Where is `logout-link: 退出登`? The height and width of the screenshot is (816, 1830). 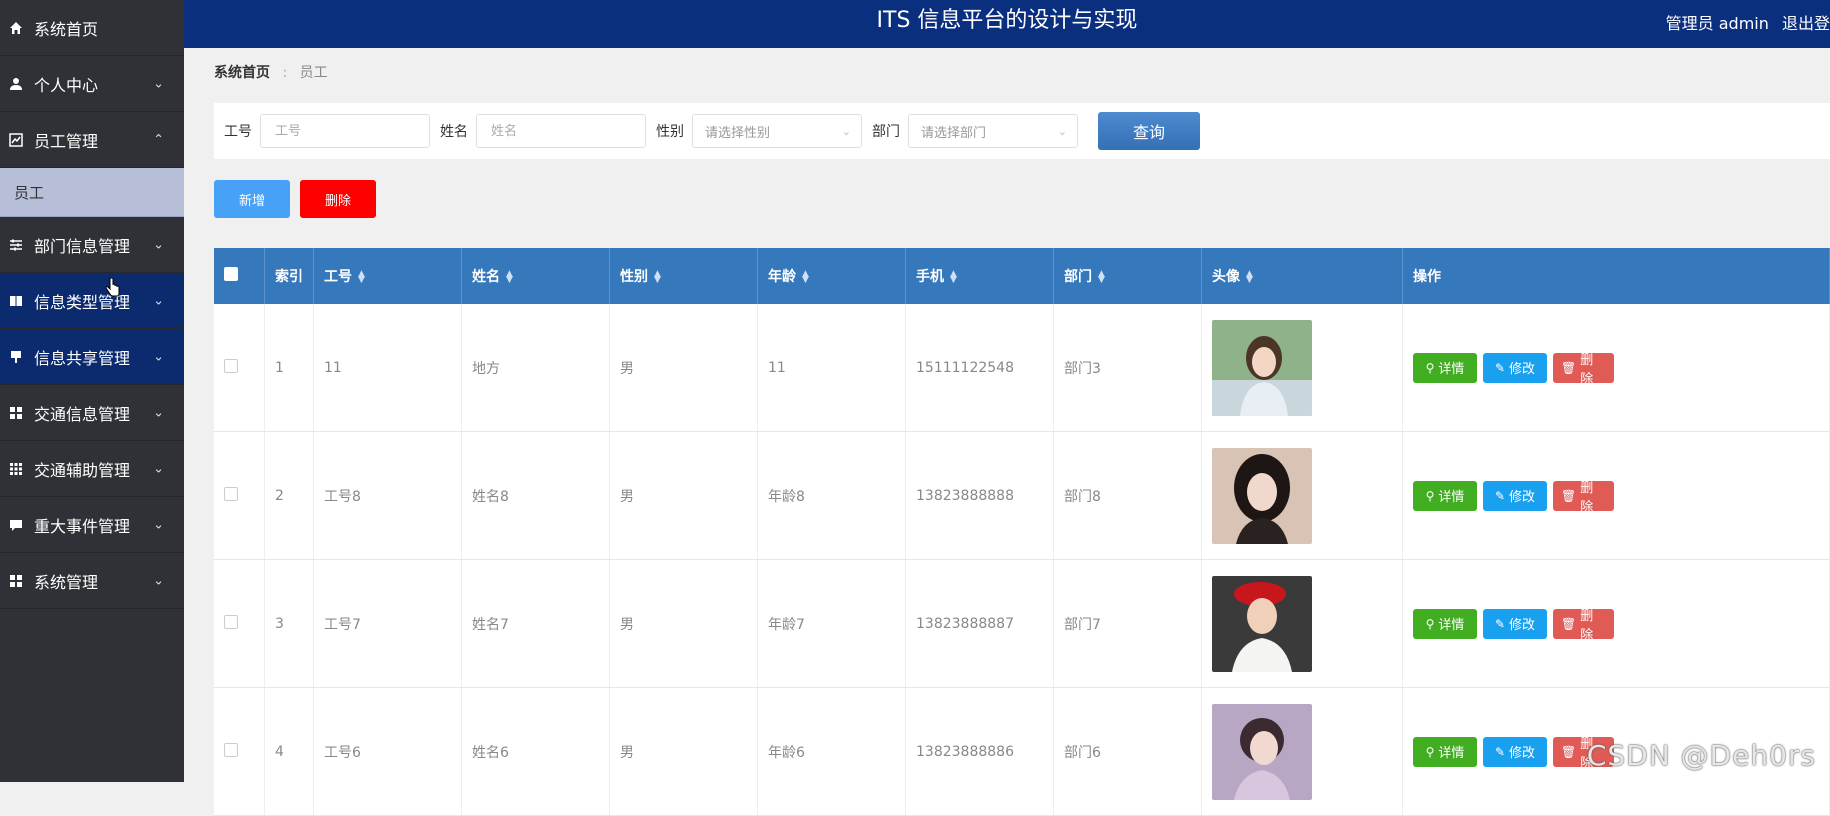
logout-link: 退出登 is located at coordinates (1806, 23).